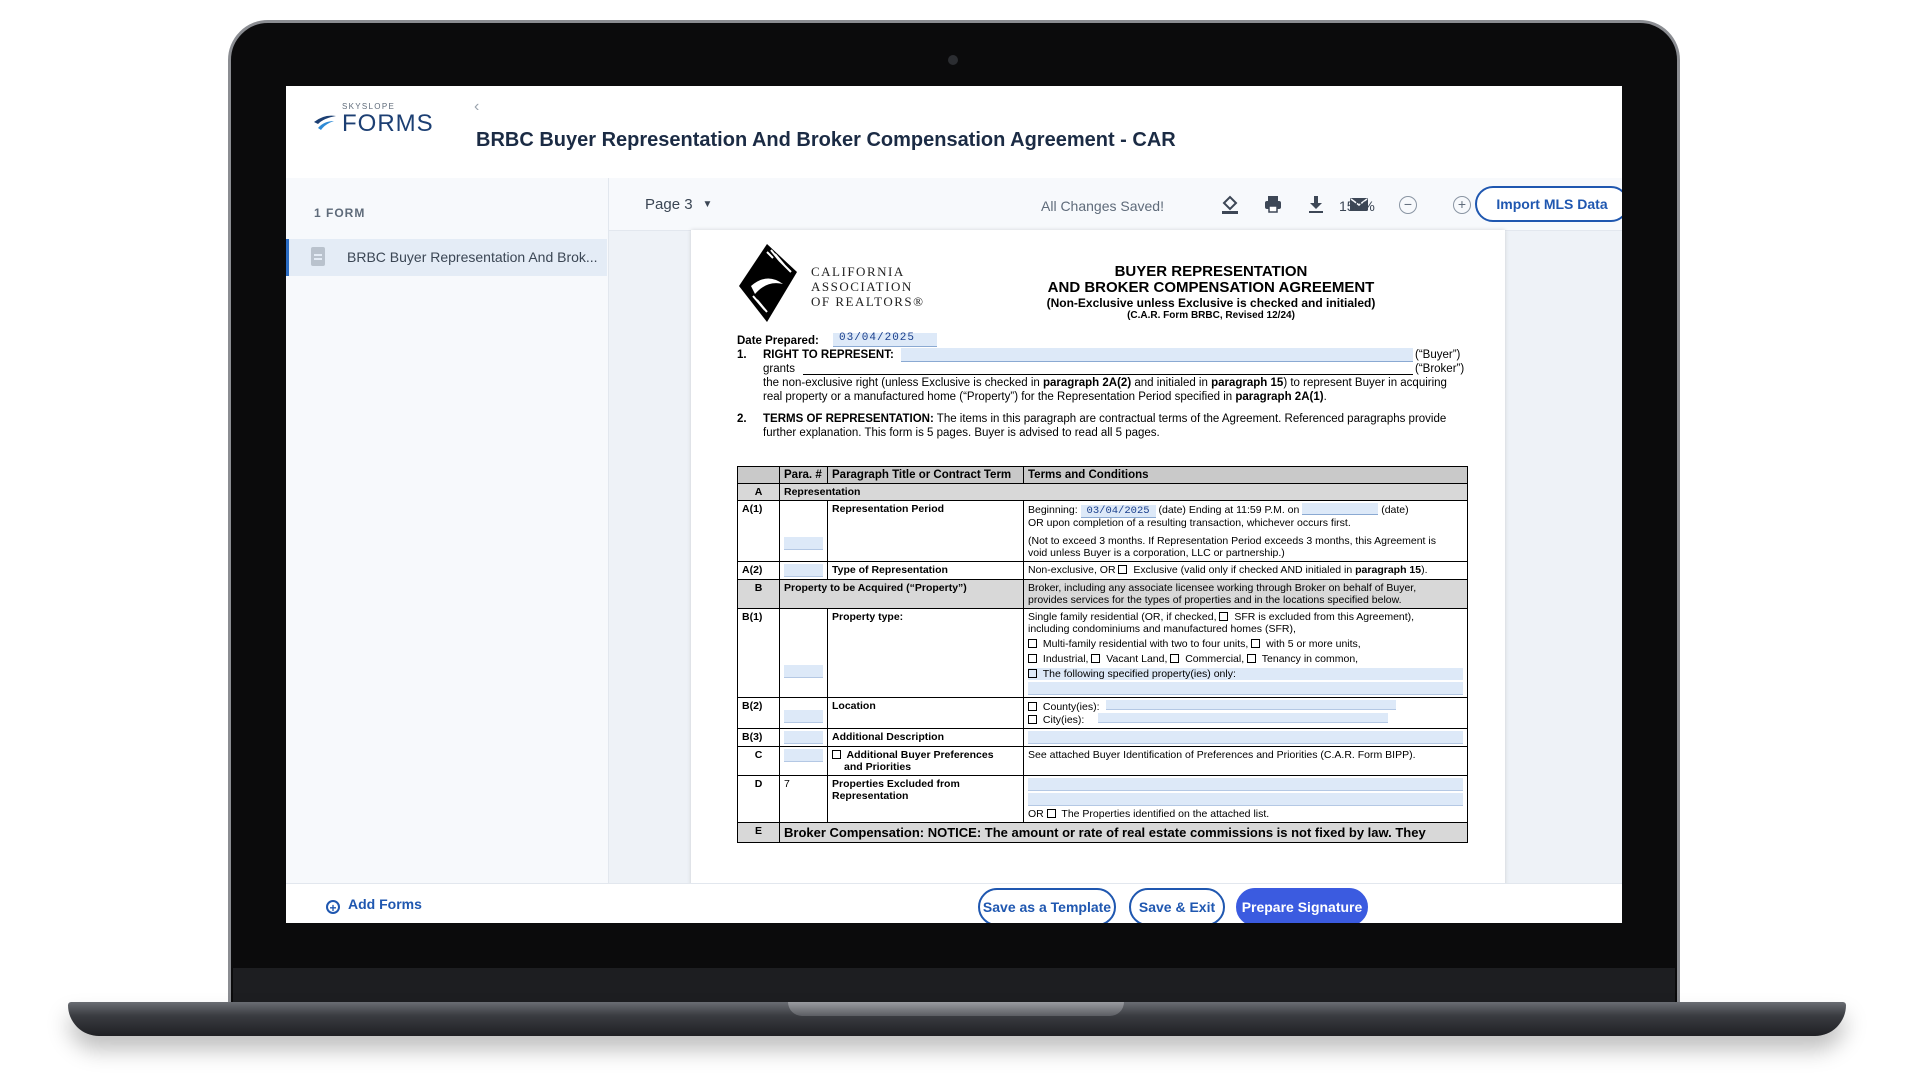 The image size is (1920, 1080). Describe the element at coordinates (1102, 492) in the screenshot. I see `table-row: A Representation` at that location.